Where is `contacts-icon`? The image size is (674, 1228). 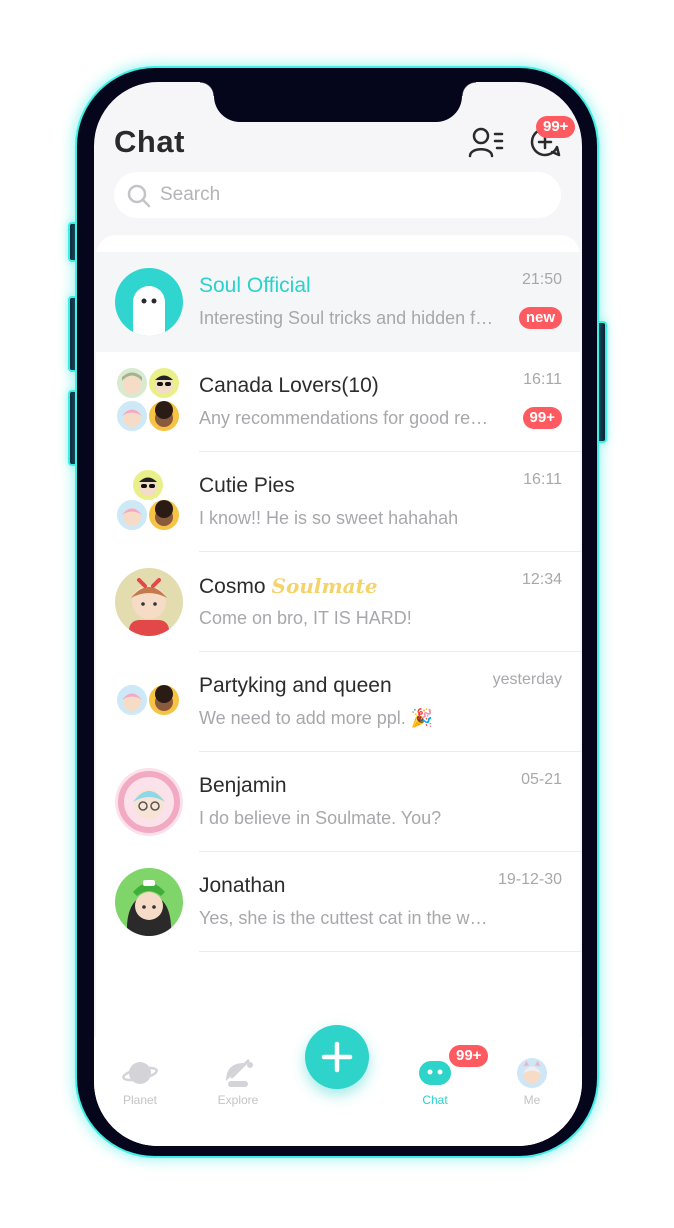
contacts-icon is located at coordinates (486, 142).